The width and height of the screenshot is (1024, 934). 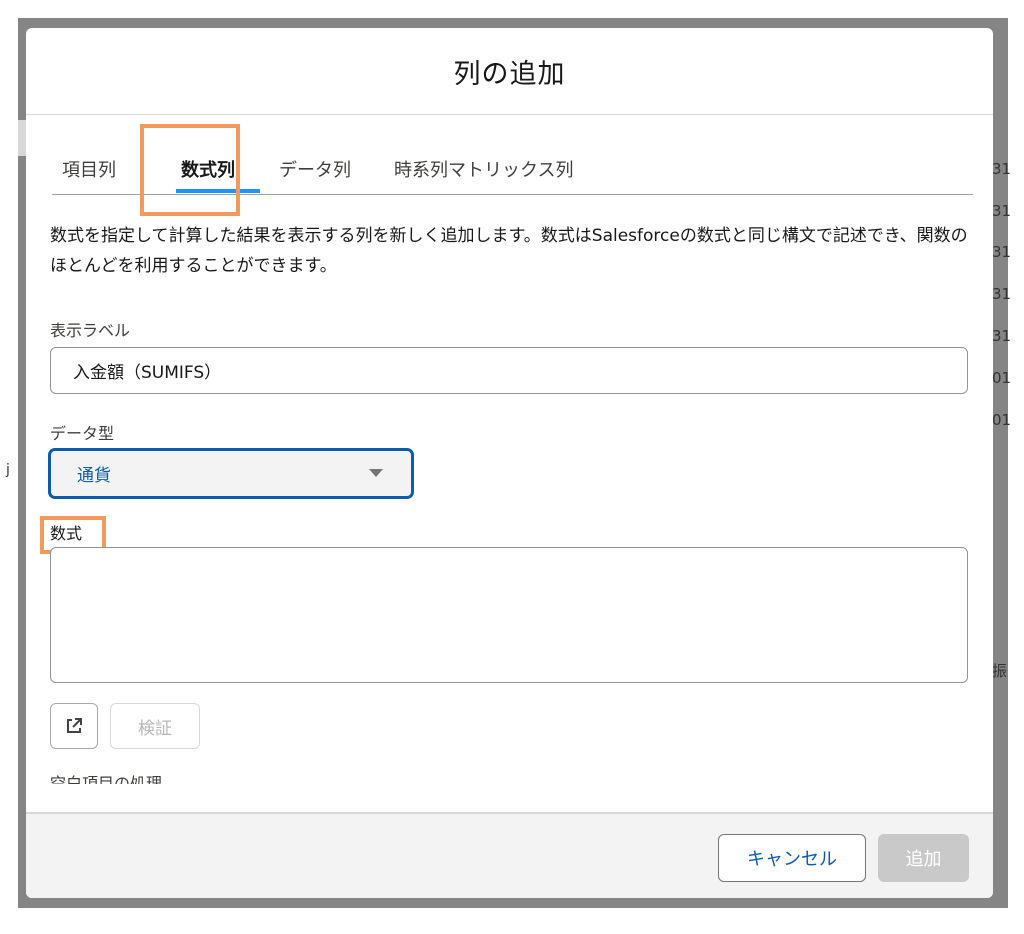 I want to click on modal-footer: キャンセル 追加, so click(x=509, y=855).